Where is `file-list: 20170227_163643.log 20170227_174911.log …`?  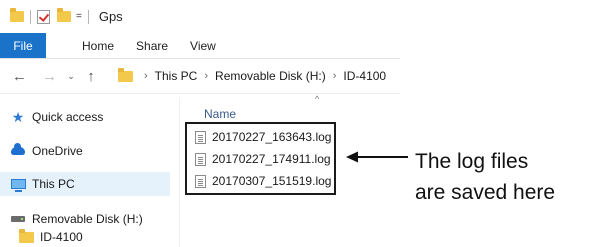
file-list: 20170227_163643.log 20170227_174911.log … is located at coordinates (260, 158).